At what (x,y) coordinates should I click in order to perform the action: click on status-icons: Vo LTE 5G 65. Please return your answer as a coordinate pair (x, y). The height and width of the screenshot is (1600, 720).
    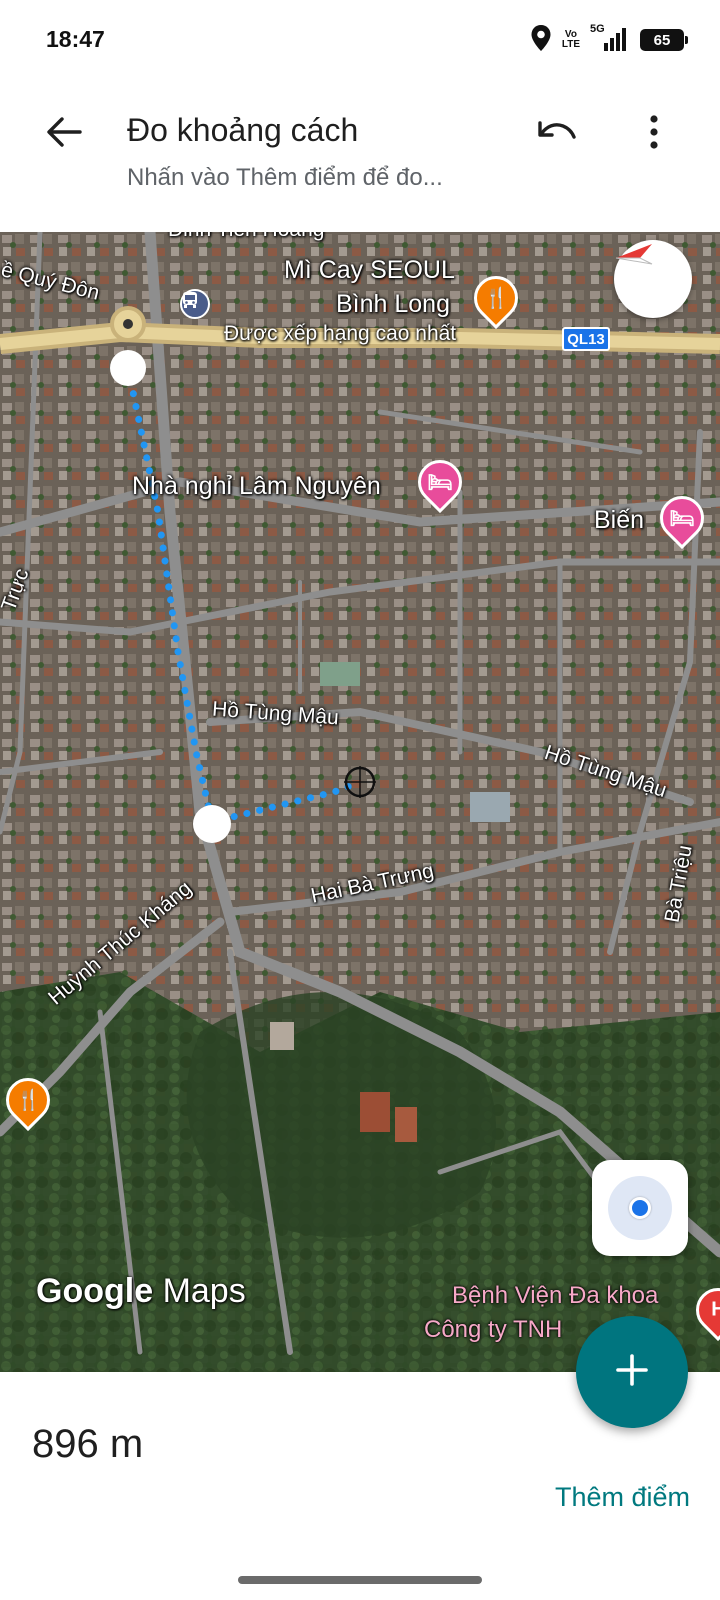
    Looking at the image, I should click on (609, 40).